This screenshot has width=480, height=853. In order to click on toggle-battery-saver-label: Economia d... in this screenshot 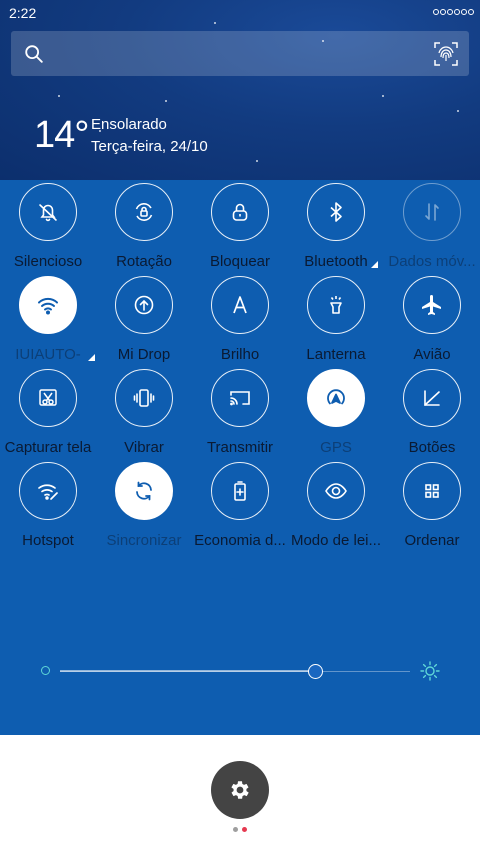, I will do `click(240, 540)`.